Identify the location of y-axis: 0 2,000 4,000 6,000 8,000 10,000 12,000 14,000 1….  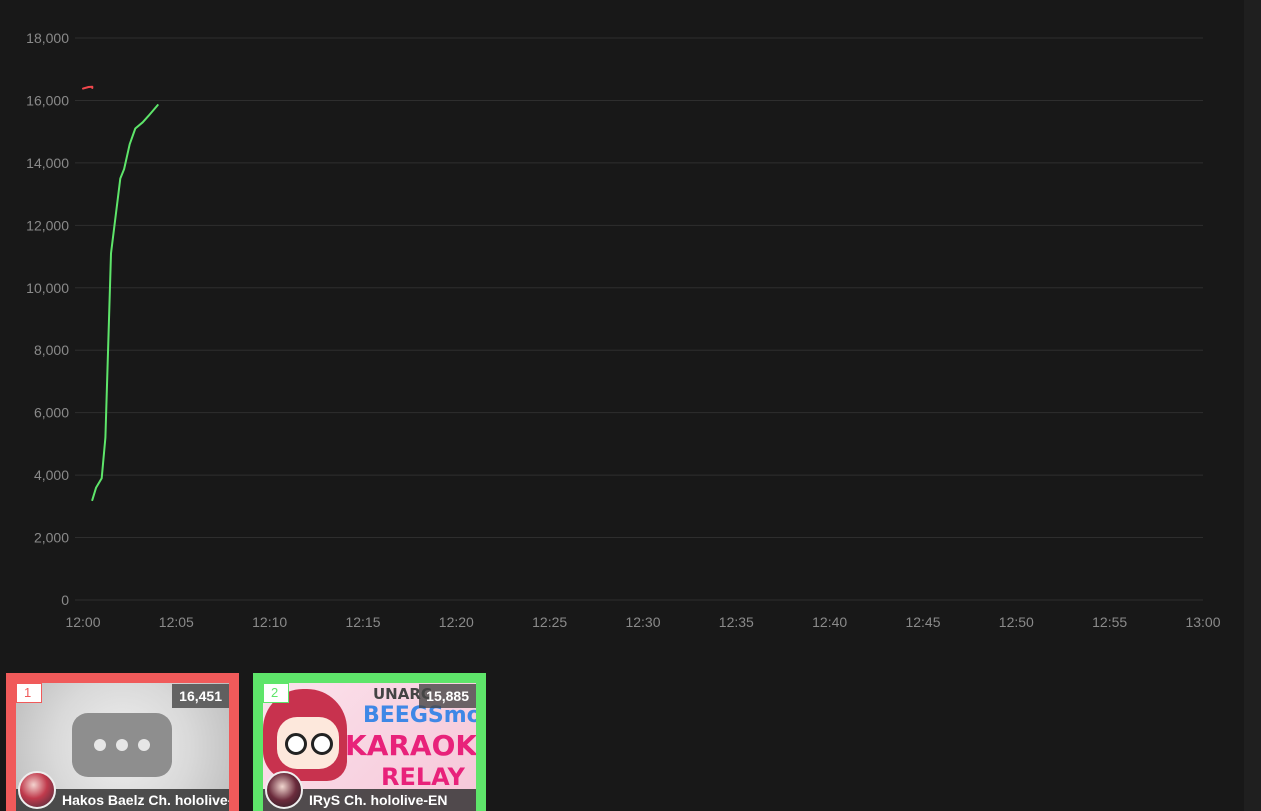
(47, 319).